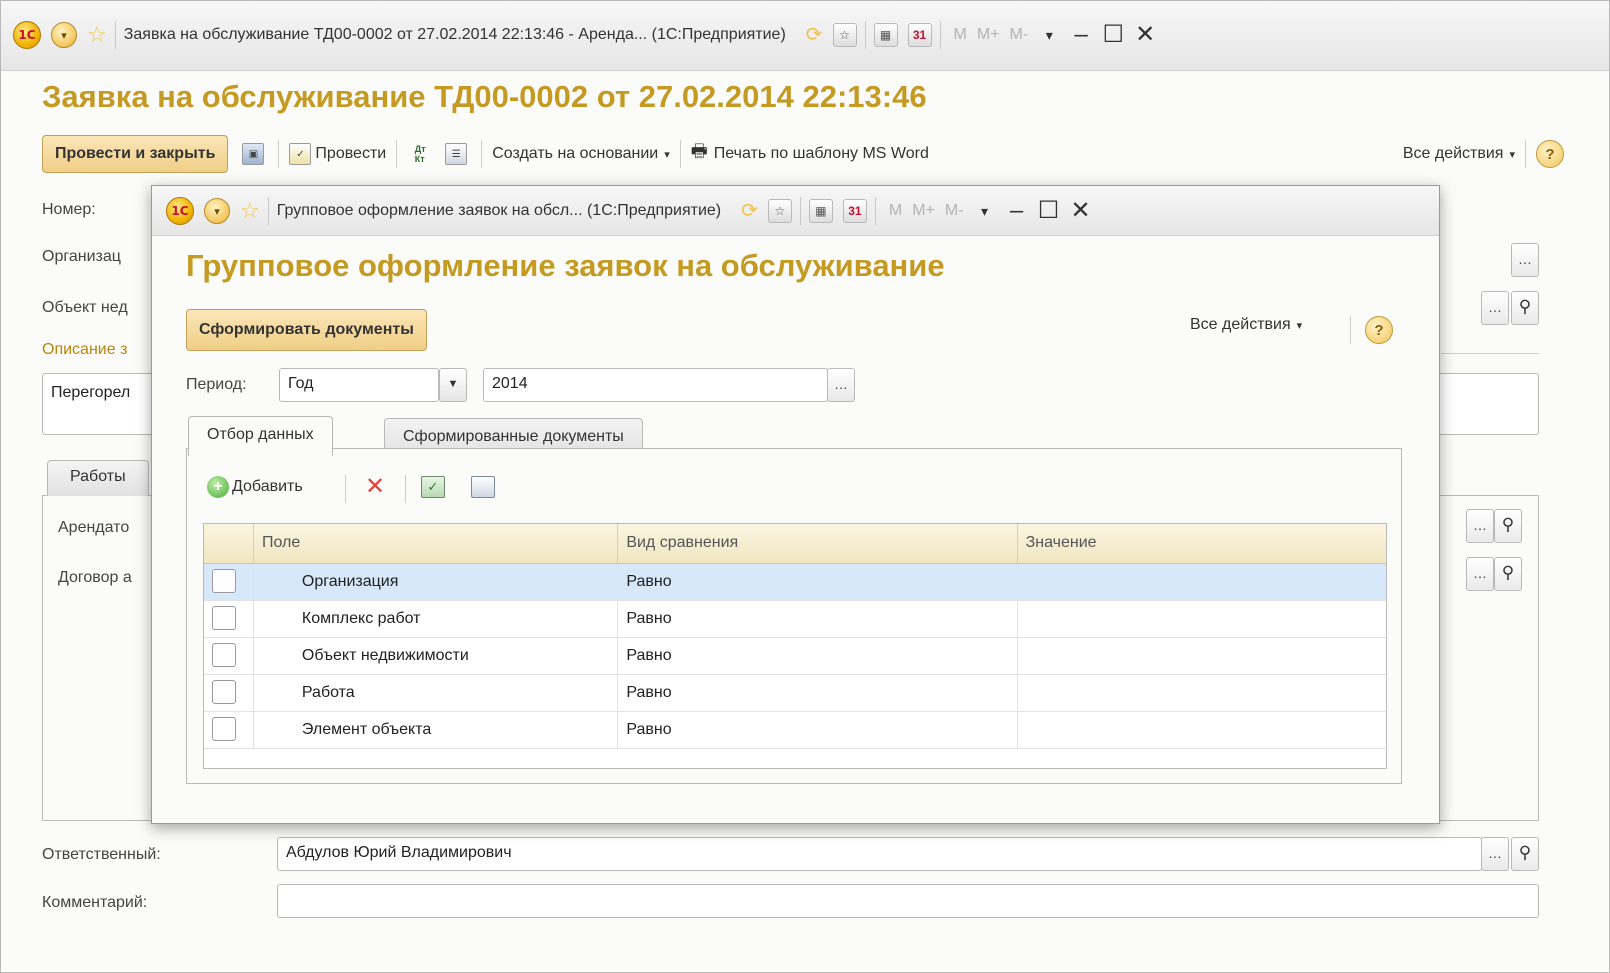  Describe the element at coordinates (818, 543) in the screenshot. I see `column-header-comparison: Вид сравнения` at that location.